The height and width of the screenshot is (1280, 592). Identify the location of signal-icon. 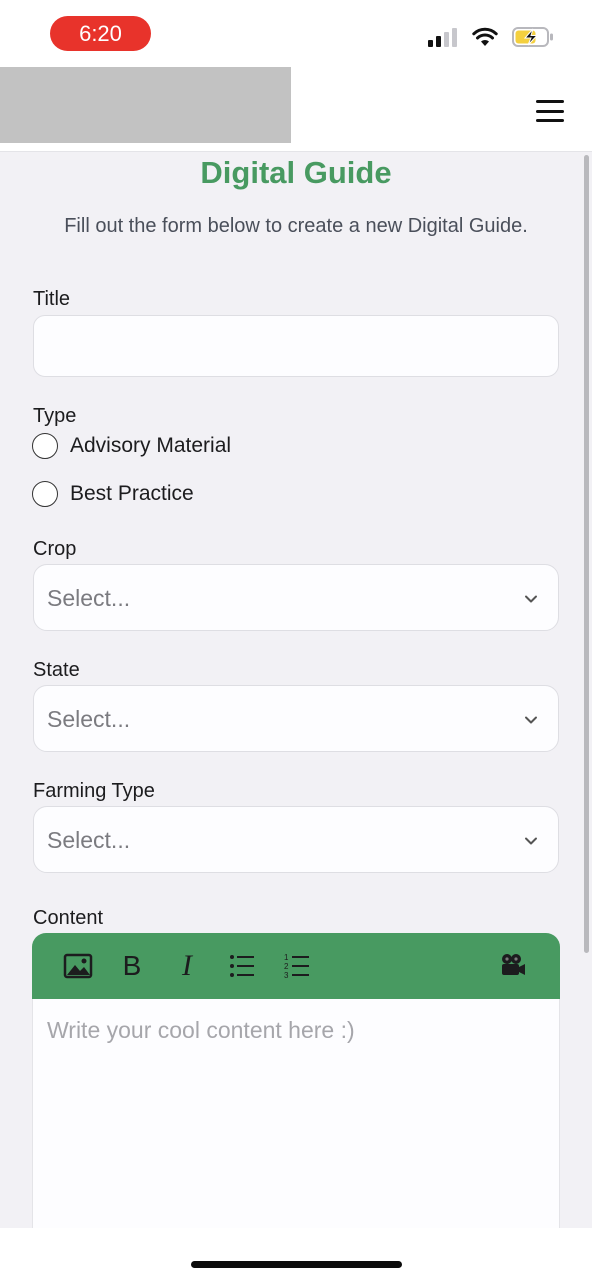
(442, 37).